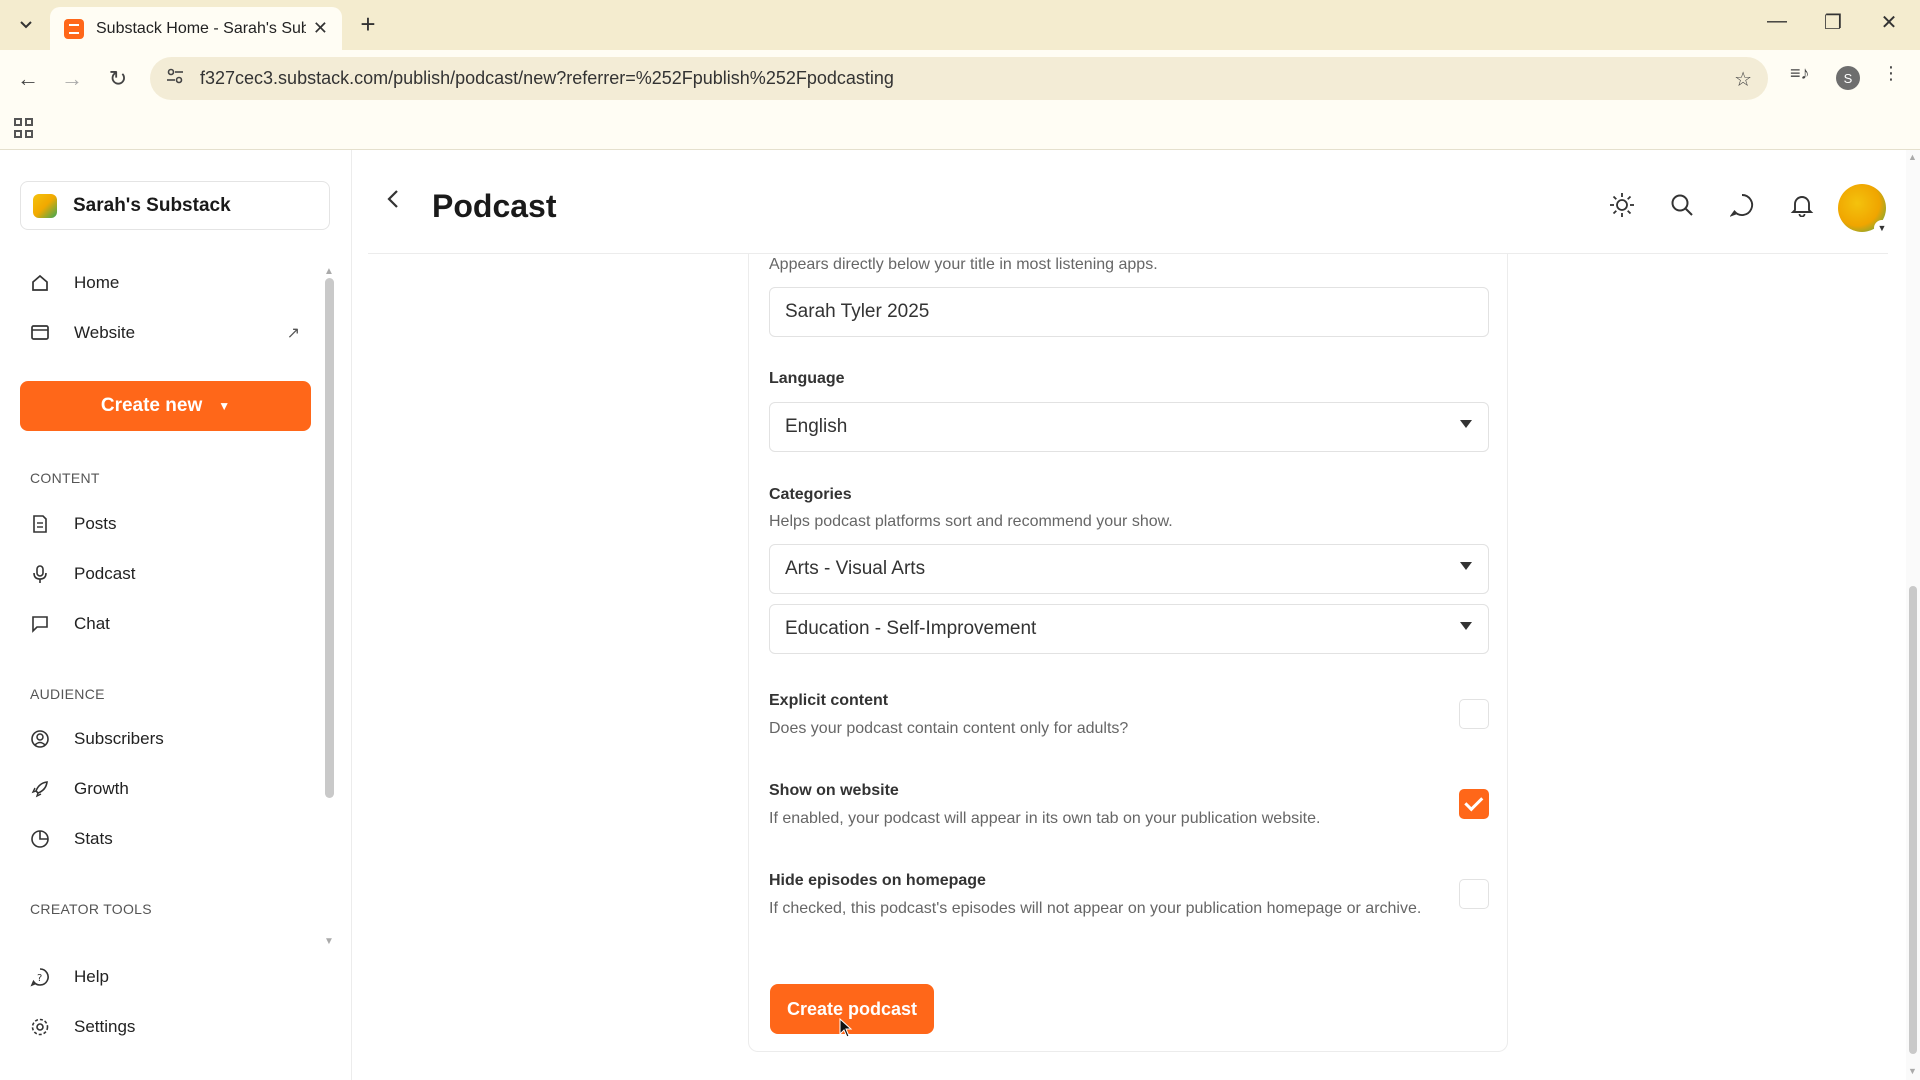 This screenshot has width=1920, height=1080. Describe the element at coordinates (165, 333) in the screenshot. I see `sidebar-item-website: Website ↗` at that location.